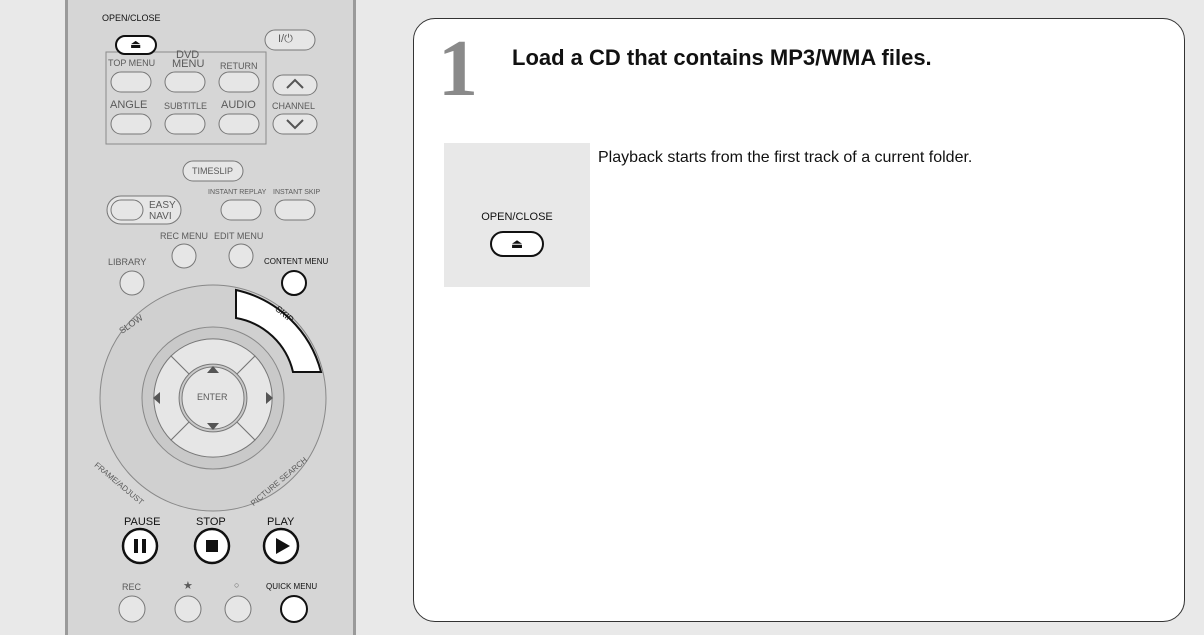 This screenshot has height=635, width=1204. I want to click on button-illustration: OPEN/CLOSE ⏏, so click(517, 215).